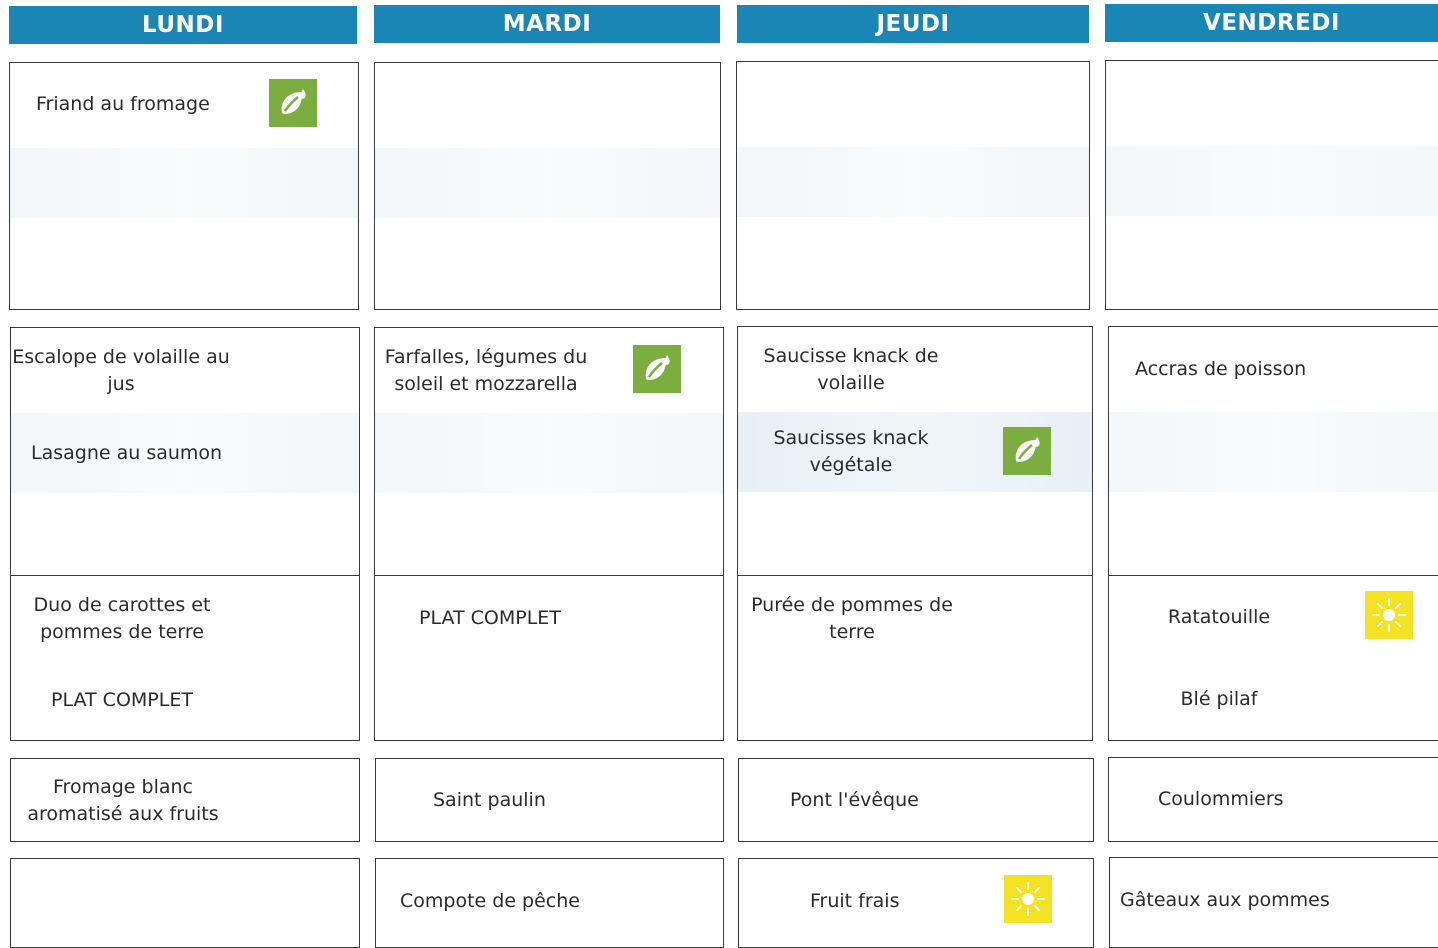 This screenshot has width=1438, height=948. I want to click on menu-item: Gâteaux aux pommes, so click(1225, 900).